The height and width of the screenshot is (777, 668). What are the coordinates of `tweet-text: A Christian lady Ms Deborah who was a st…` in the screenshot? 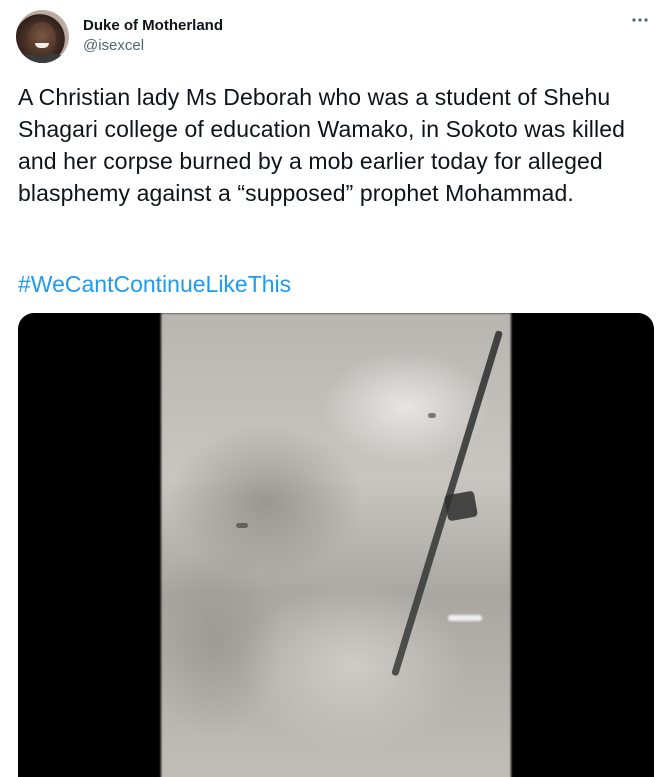 It's located at (322, 145).